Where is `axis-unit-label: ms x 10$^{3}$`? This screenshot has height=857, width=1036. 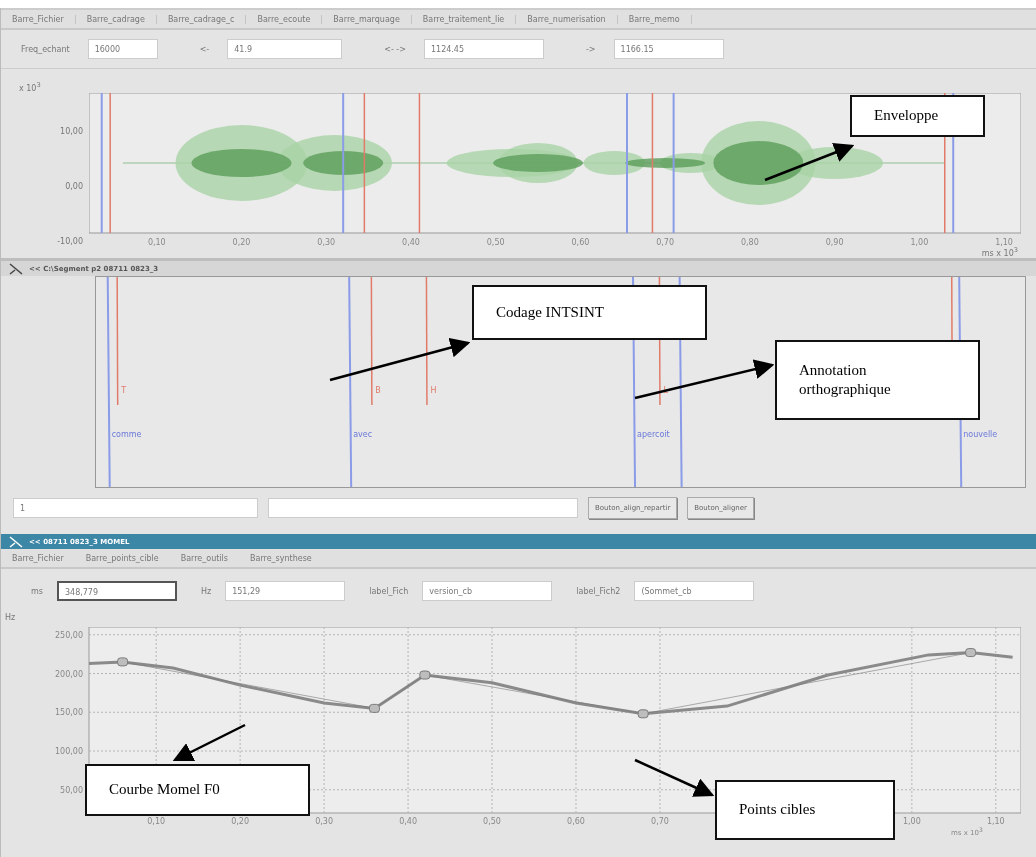 axis-unit-label: ms x 10$^{3}$ is located at coordinates (999, 252).